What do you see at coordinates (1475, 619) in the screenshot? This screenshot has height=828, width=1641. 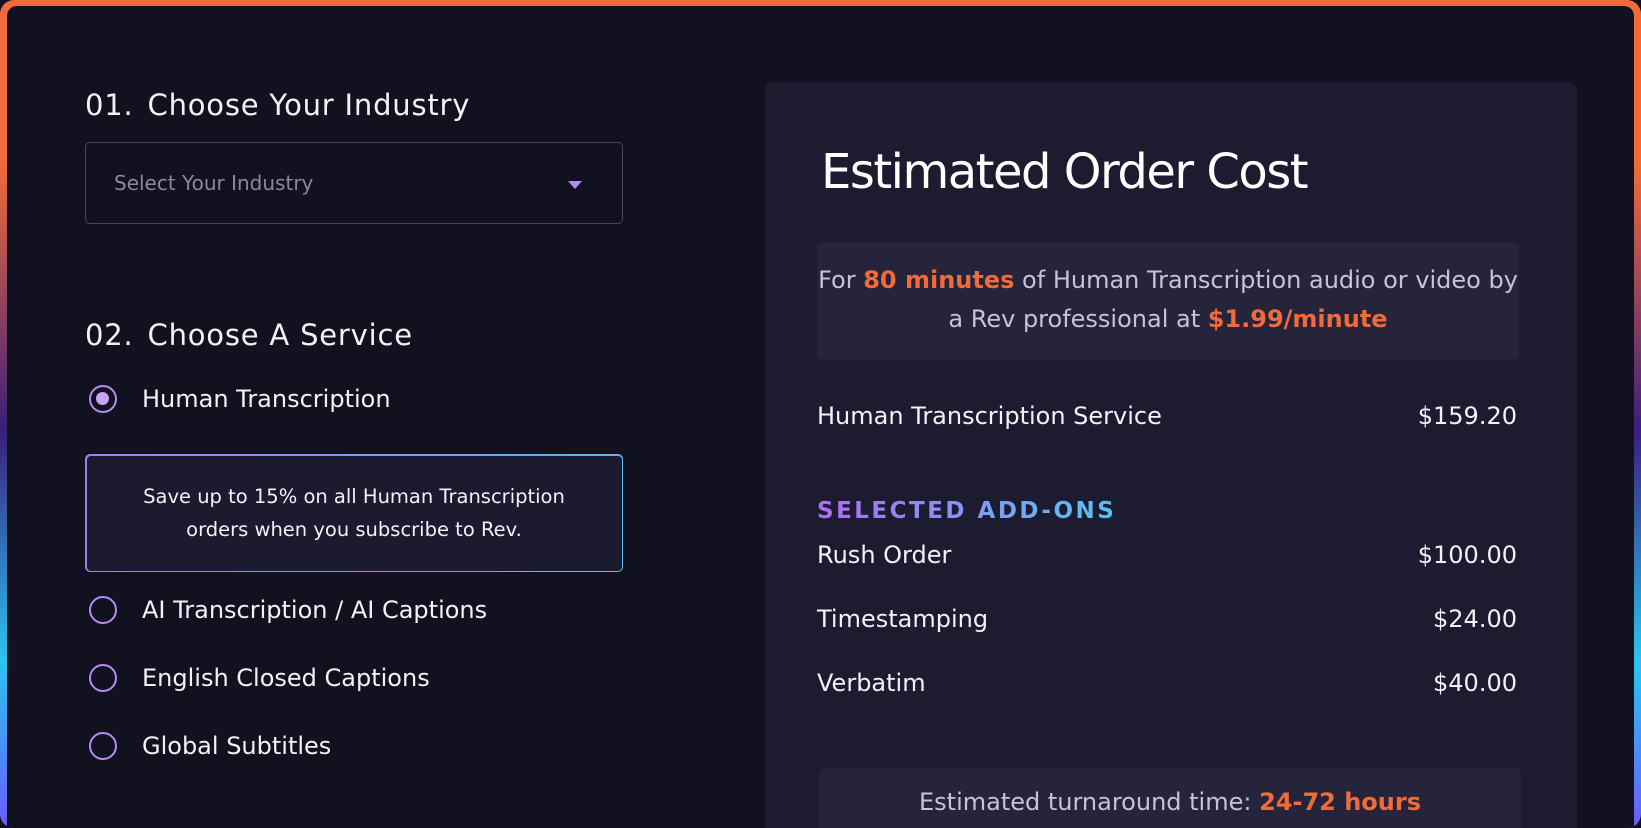 I see `line-item-amount: $24.00` at bounding box center [1475, 619].